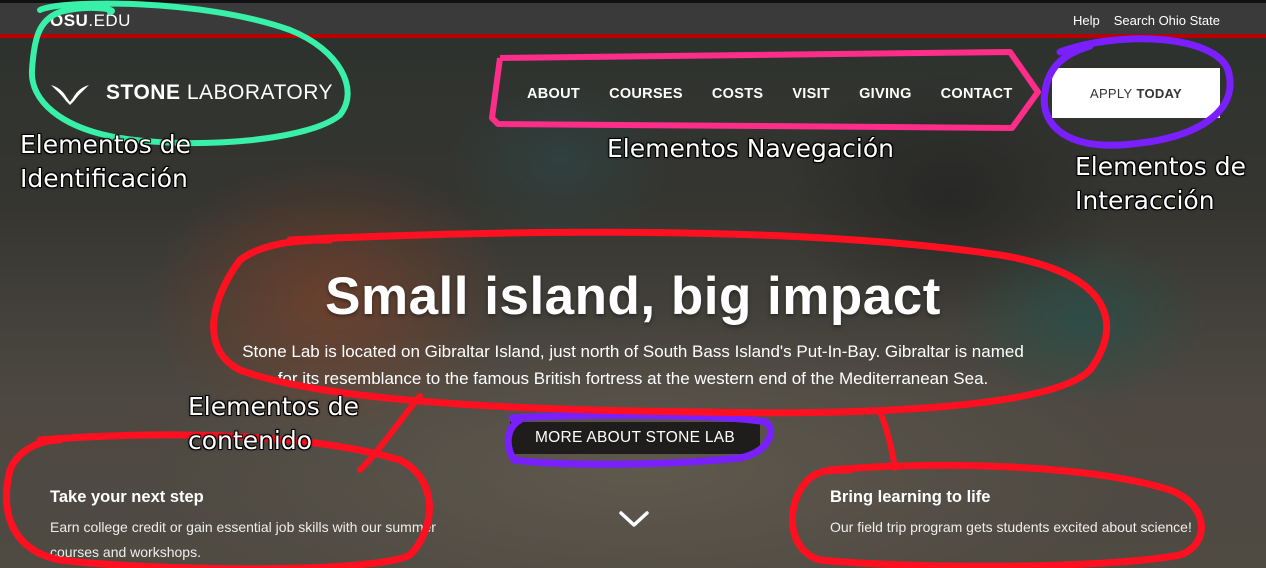 The width and height of the screenshot is (1266, 568). What do you see at coordinates (260, 92) in the screenshot?
I see `brand-name-light: LABORATORY` at bounding box center [260, 92].